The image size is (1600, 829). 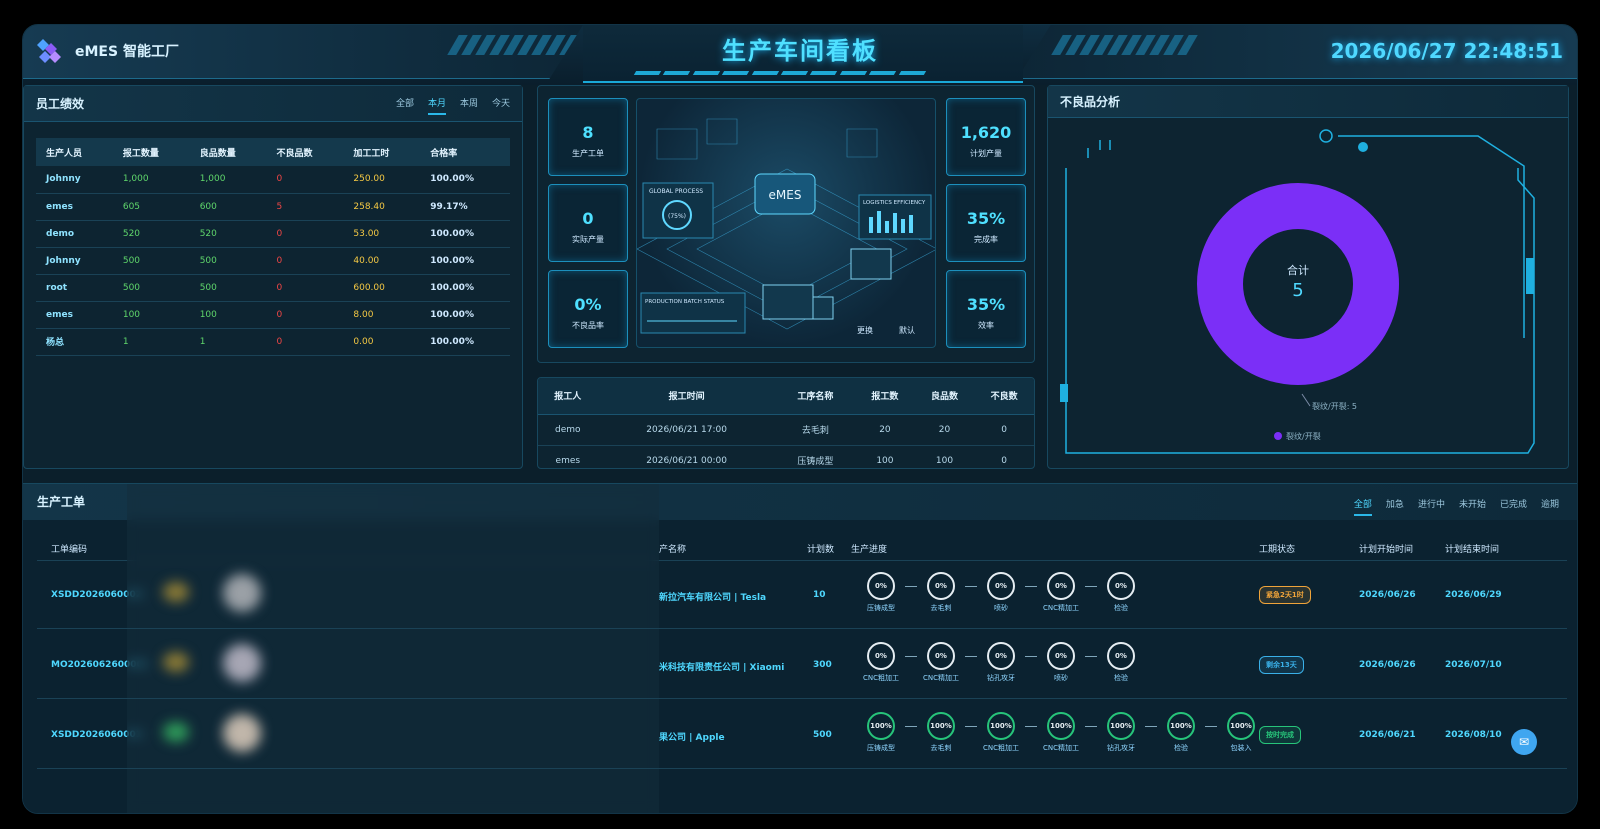 What do you see at coordinates (1386, 550) in the screenshot?
I see `col-start: 计划开始时间` at bounding box center [1386, 550].